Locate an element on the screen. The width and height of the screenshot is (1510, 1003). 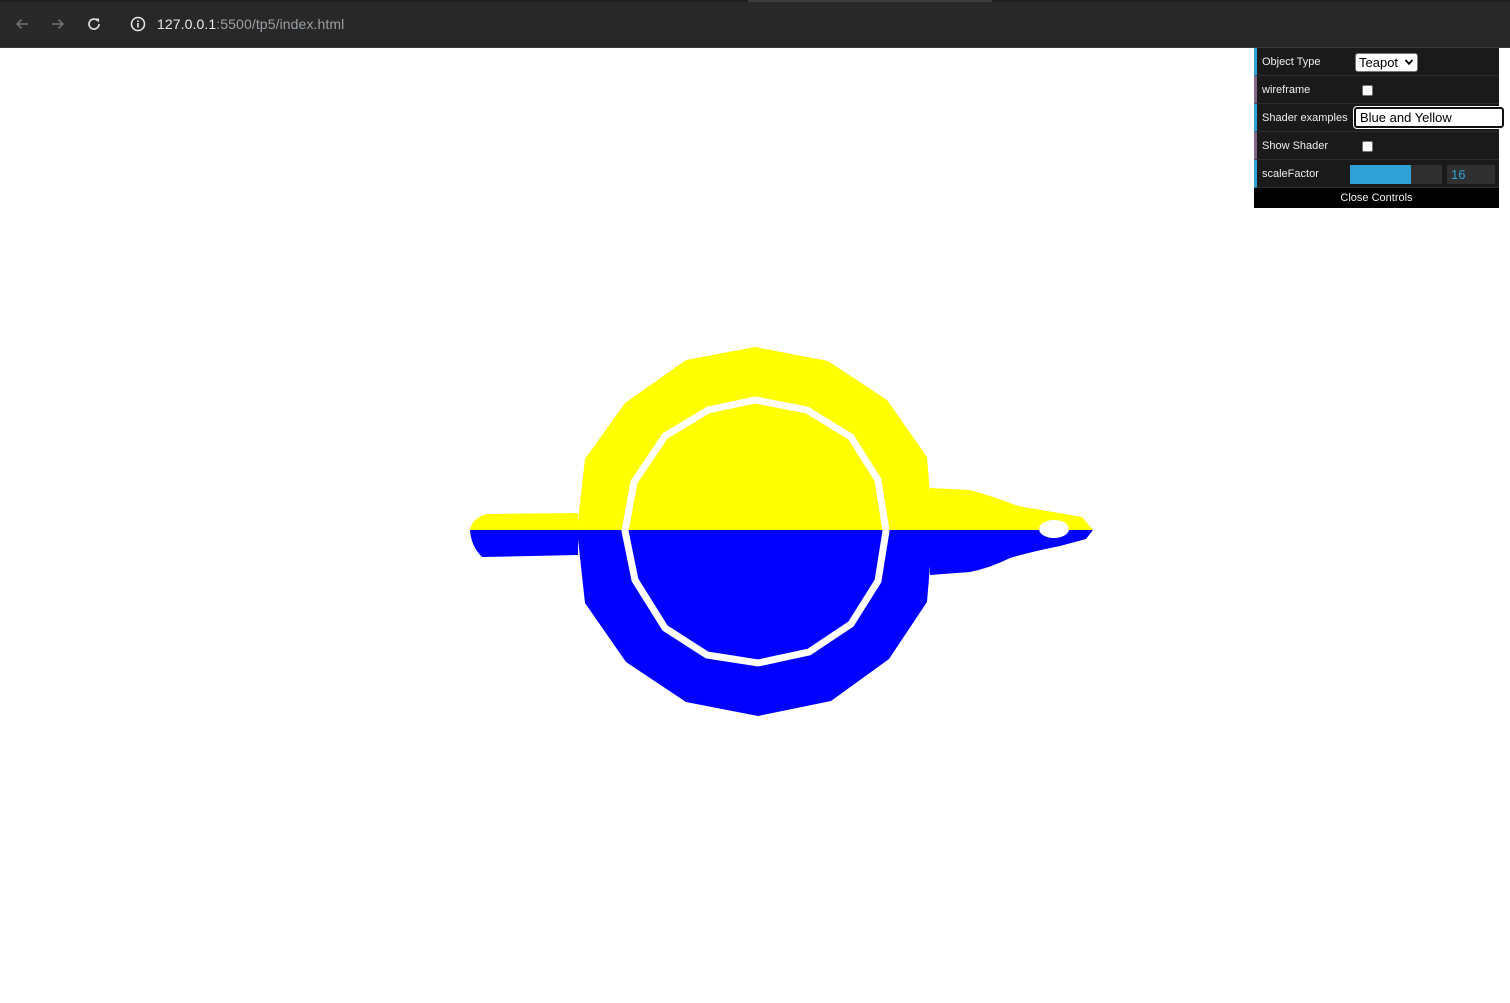
chevron-down-icon is located at coordinates (1409, 62).